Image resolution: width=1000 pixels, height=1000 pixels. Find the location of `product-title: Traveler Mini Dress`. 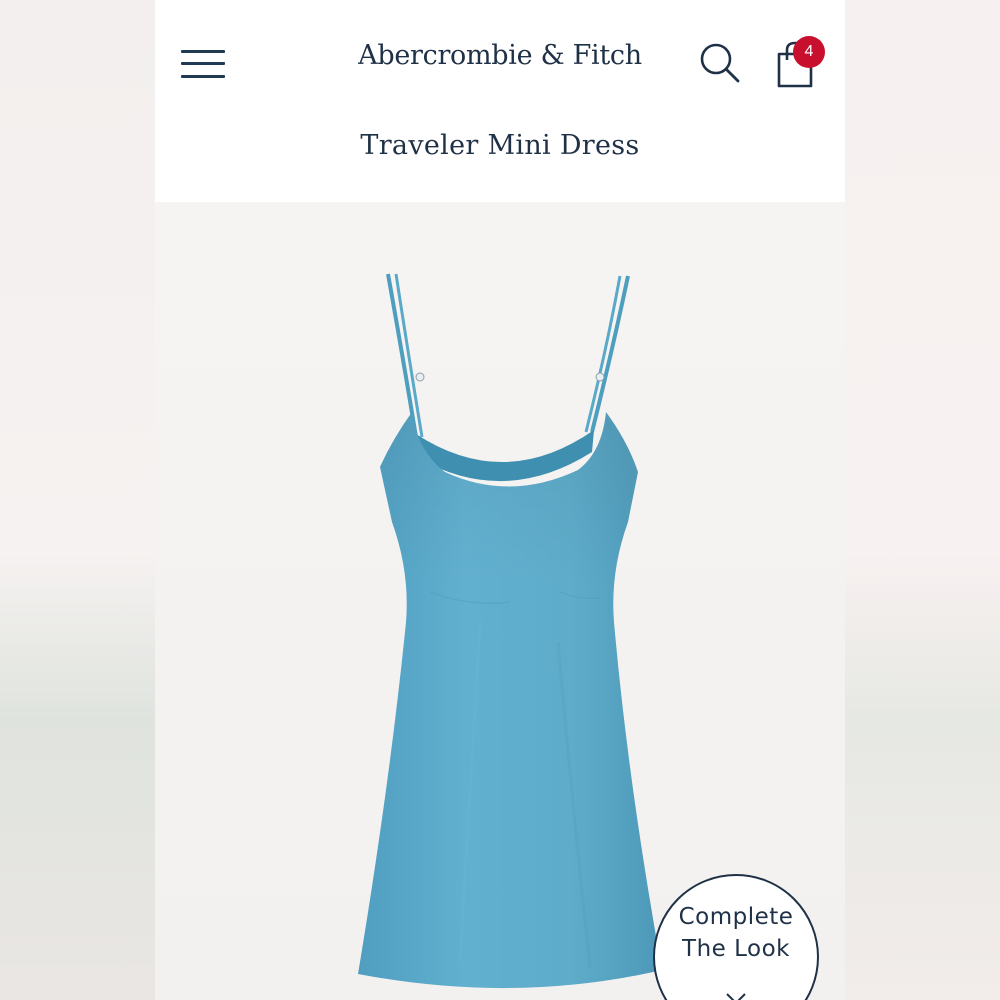

product-title: Traveler Mini Dress is located at coordinates (500, 145).